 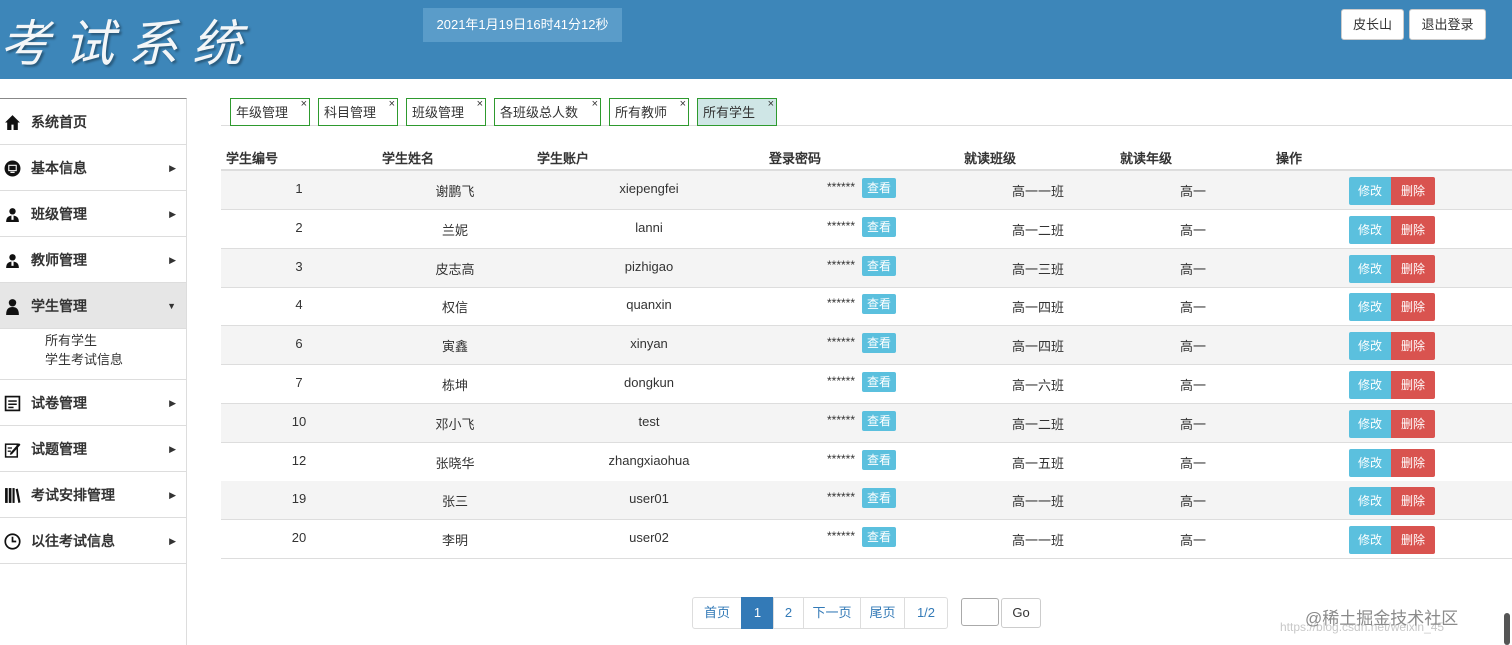 I want to click on cell-class: 高一四班, so click(x=1037, y=308).